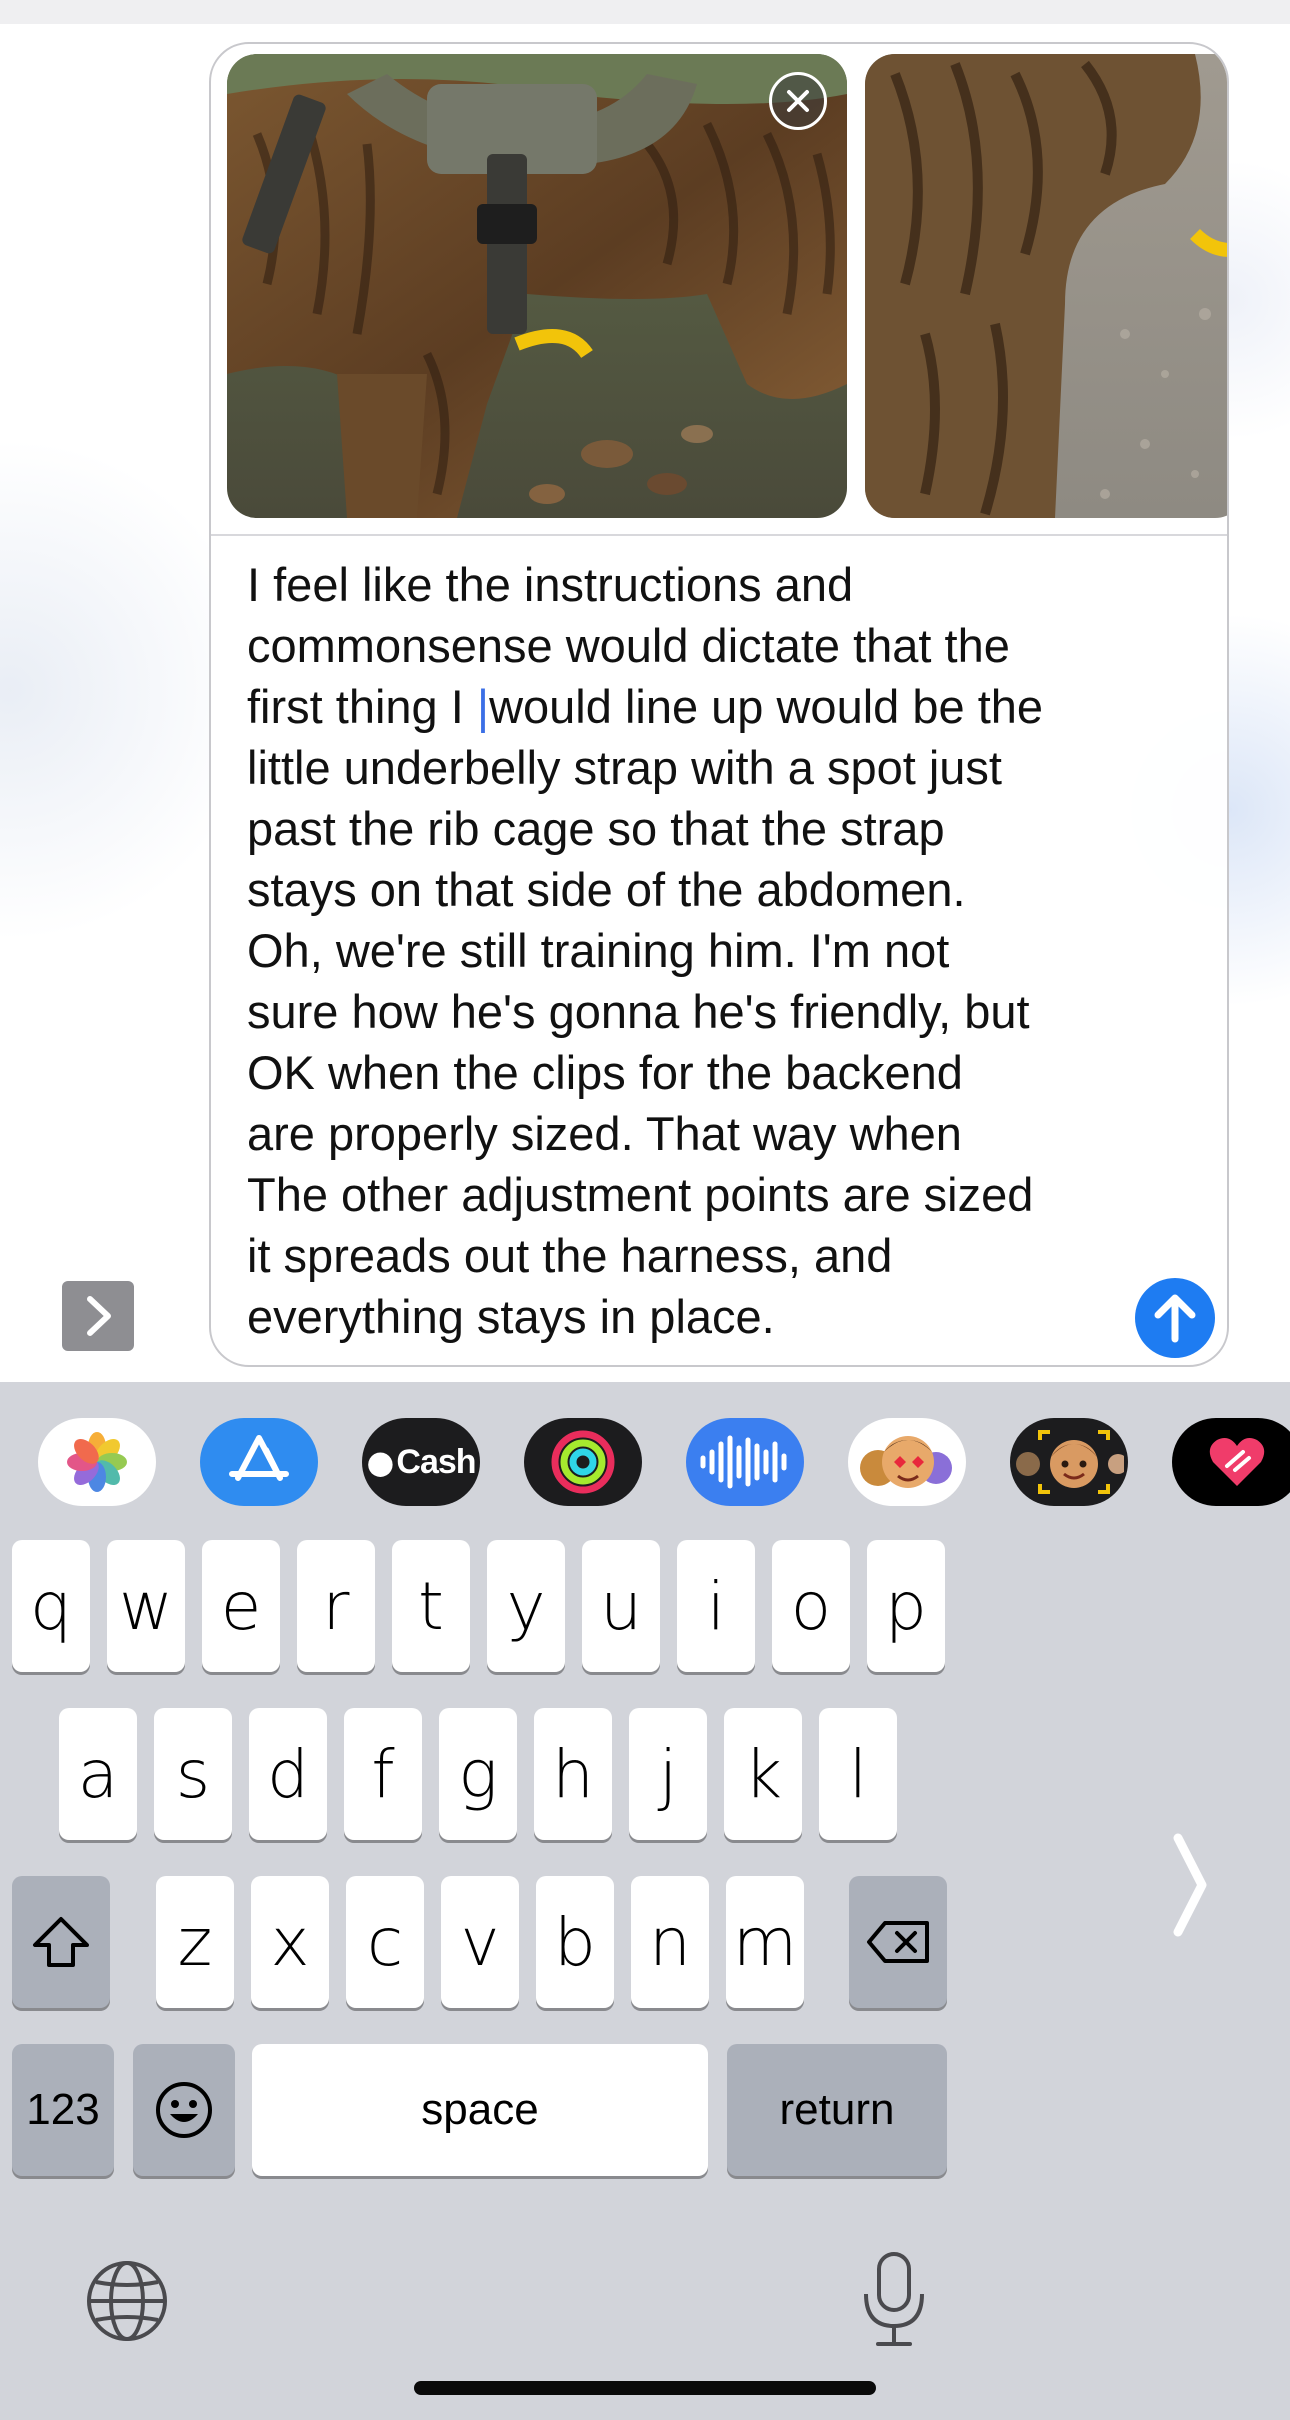 This screenshot has width=1290, height=2420. What do you see at coordinates (63, 2110) in the screenshot?
I see `numbers-key: 123` at bounding box center [63, 2110].